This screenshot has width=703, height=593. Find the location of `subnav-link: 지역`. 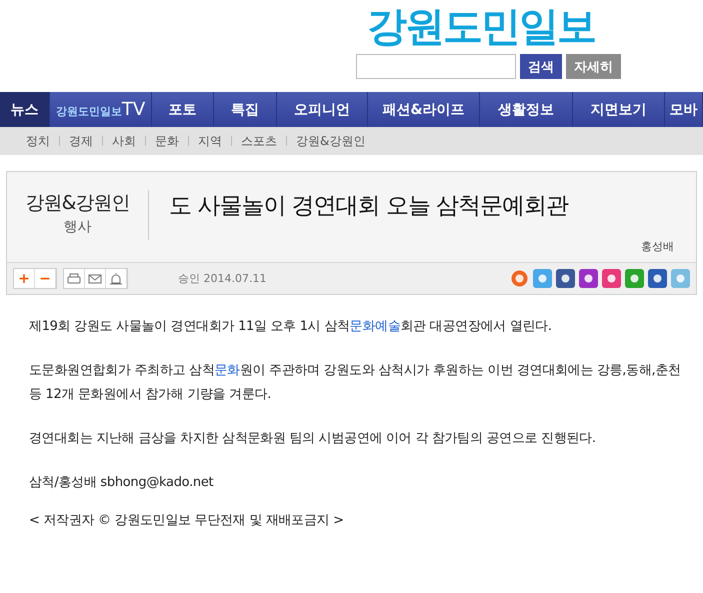

subnav-link: 지역 is located at coordinates (210, 141).